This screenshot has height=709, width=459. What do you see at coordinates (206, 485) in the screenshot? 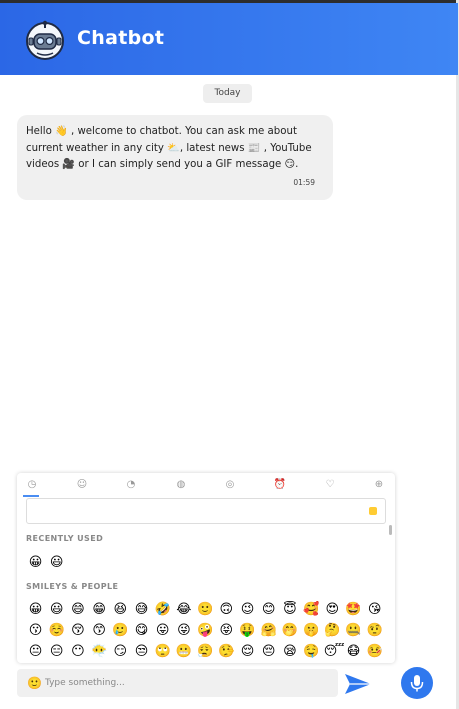
I see `emoji-category-bar: ◷ ☺ ◔ ◍ ◎ ⏰ ♡ ⊕` at bounding box center [206, 485].